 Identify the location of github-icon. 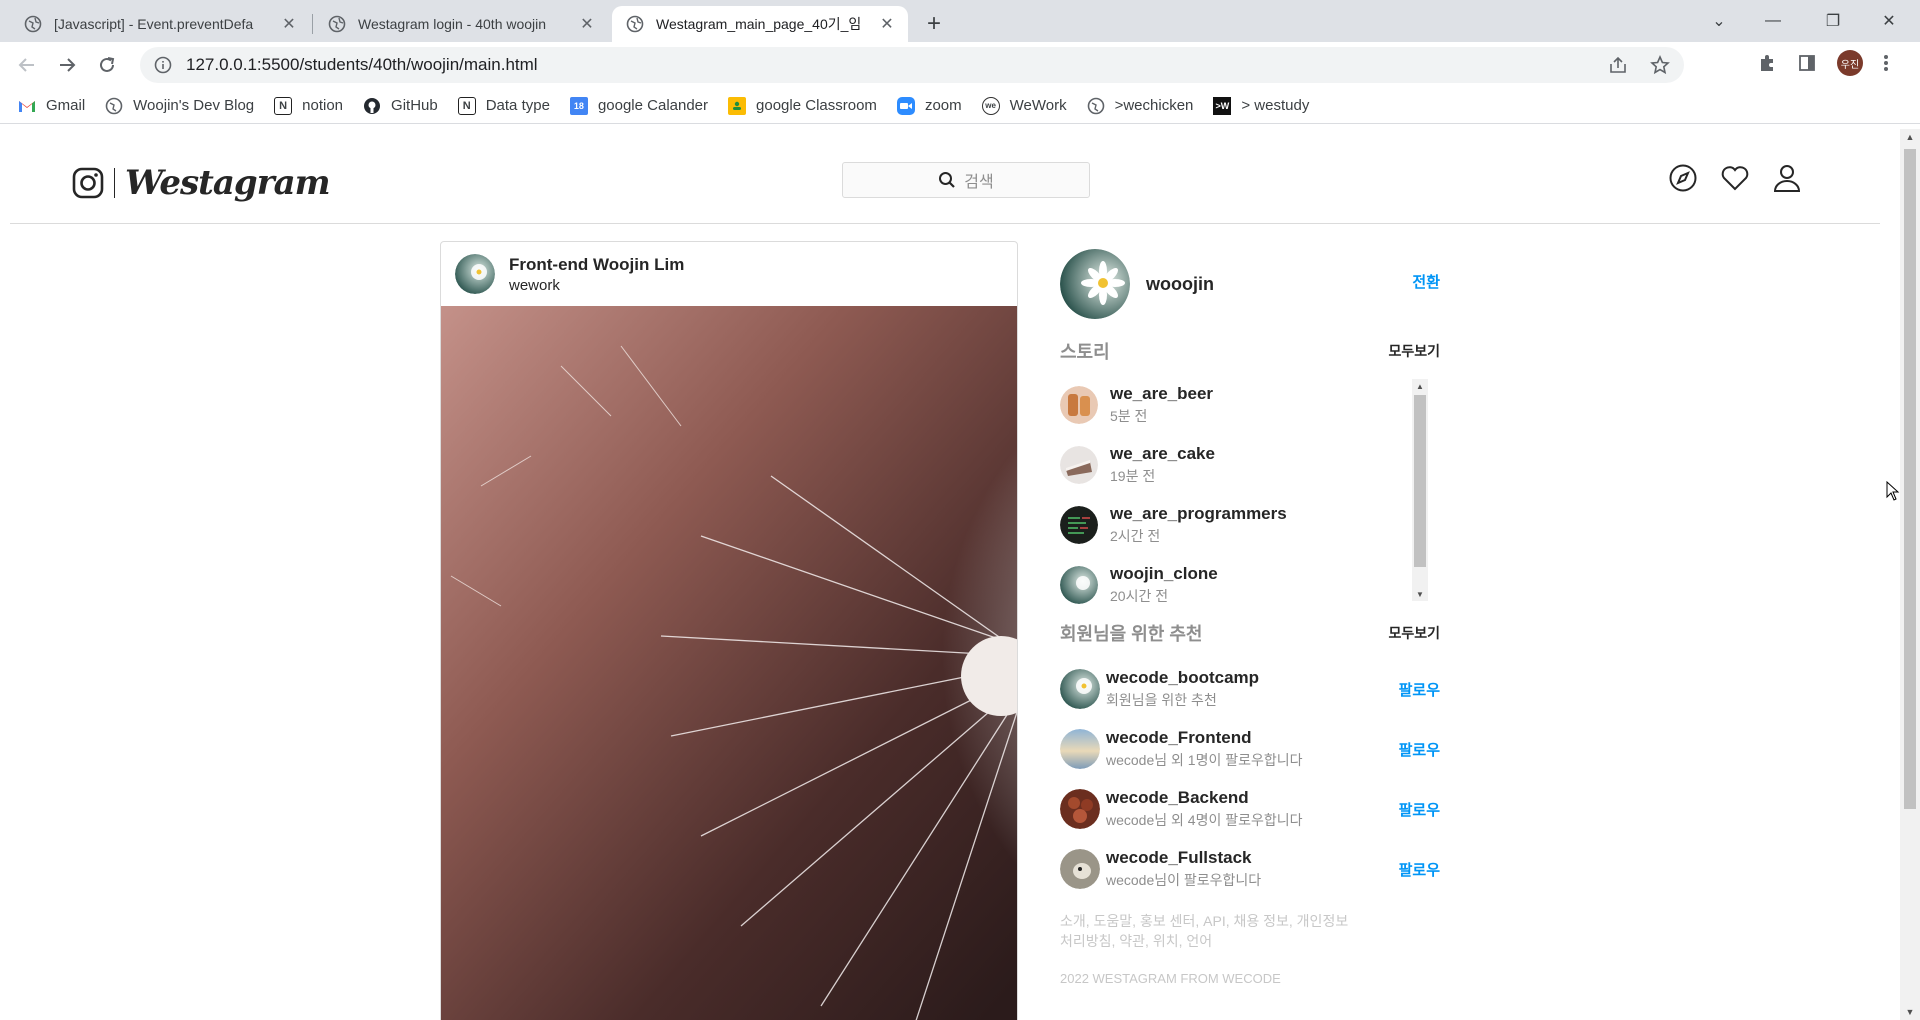
(372, 106).